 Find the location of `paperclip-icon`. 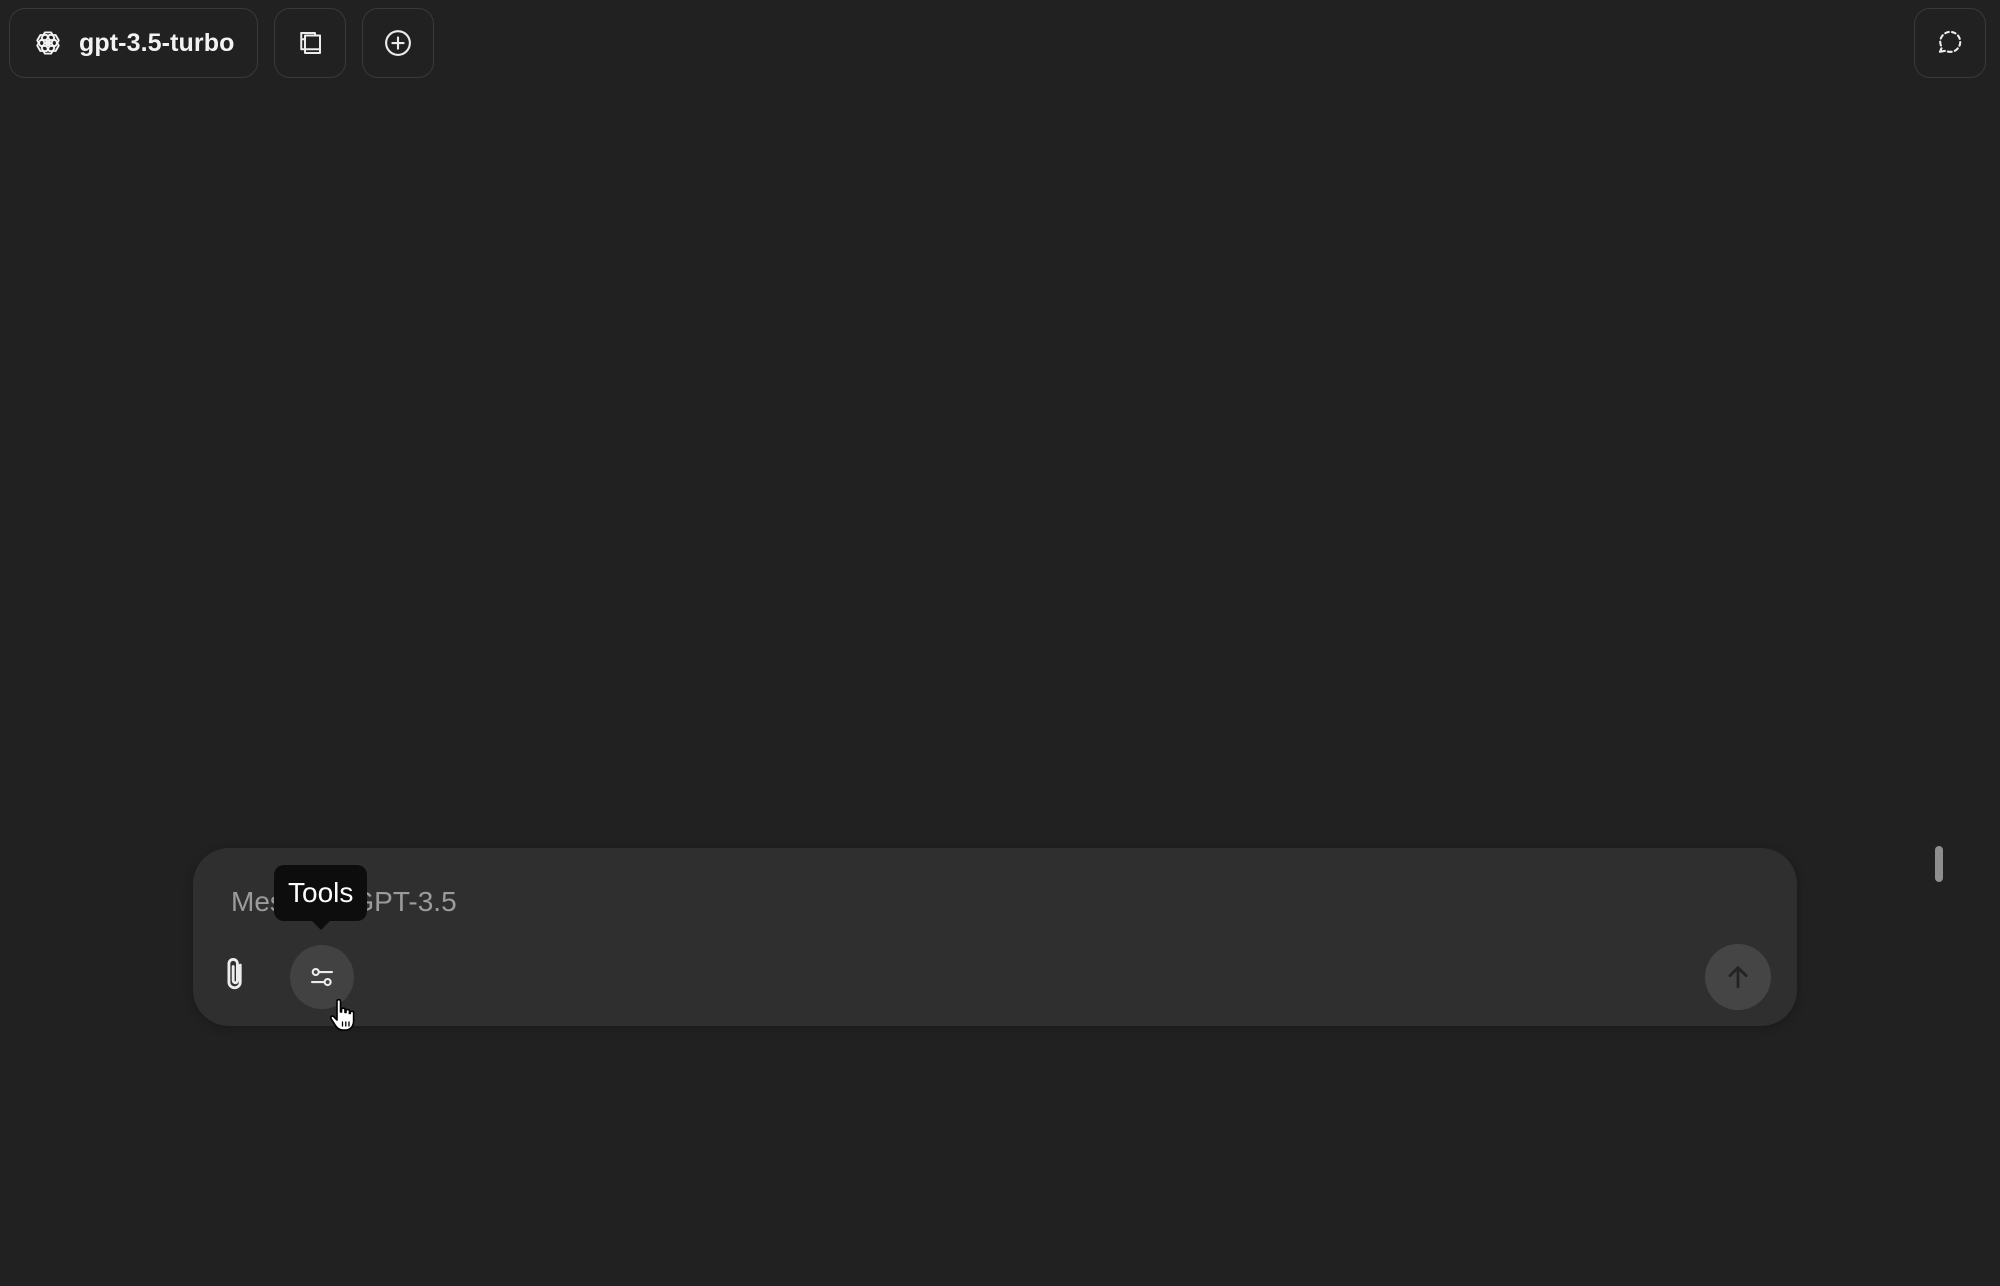

paperclip-icon is located at coordinates (236, 975).